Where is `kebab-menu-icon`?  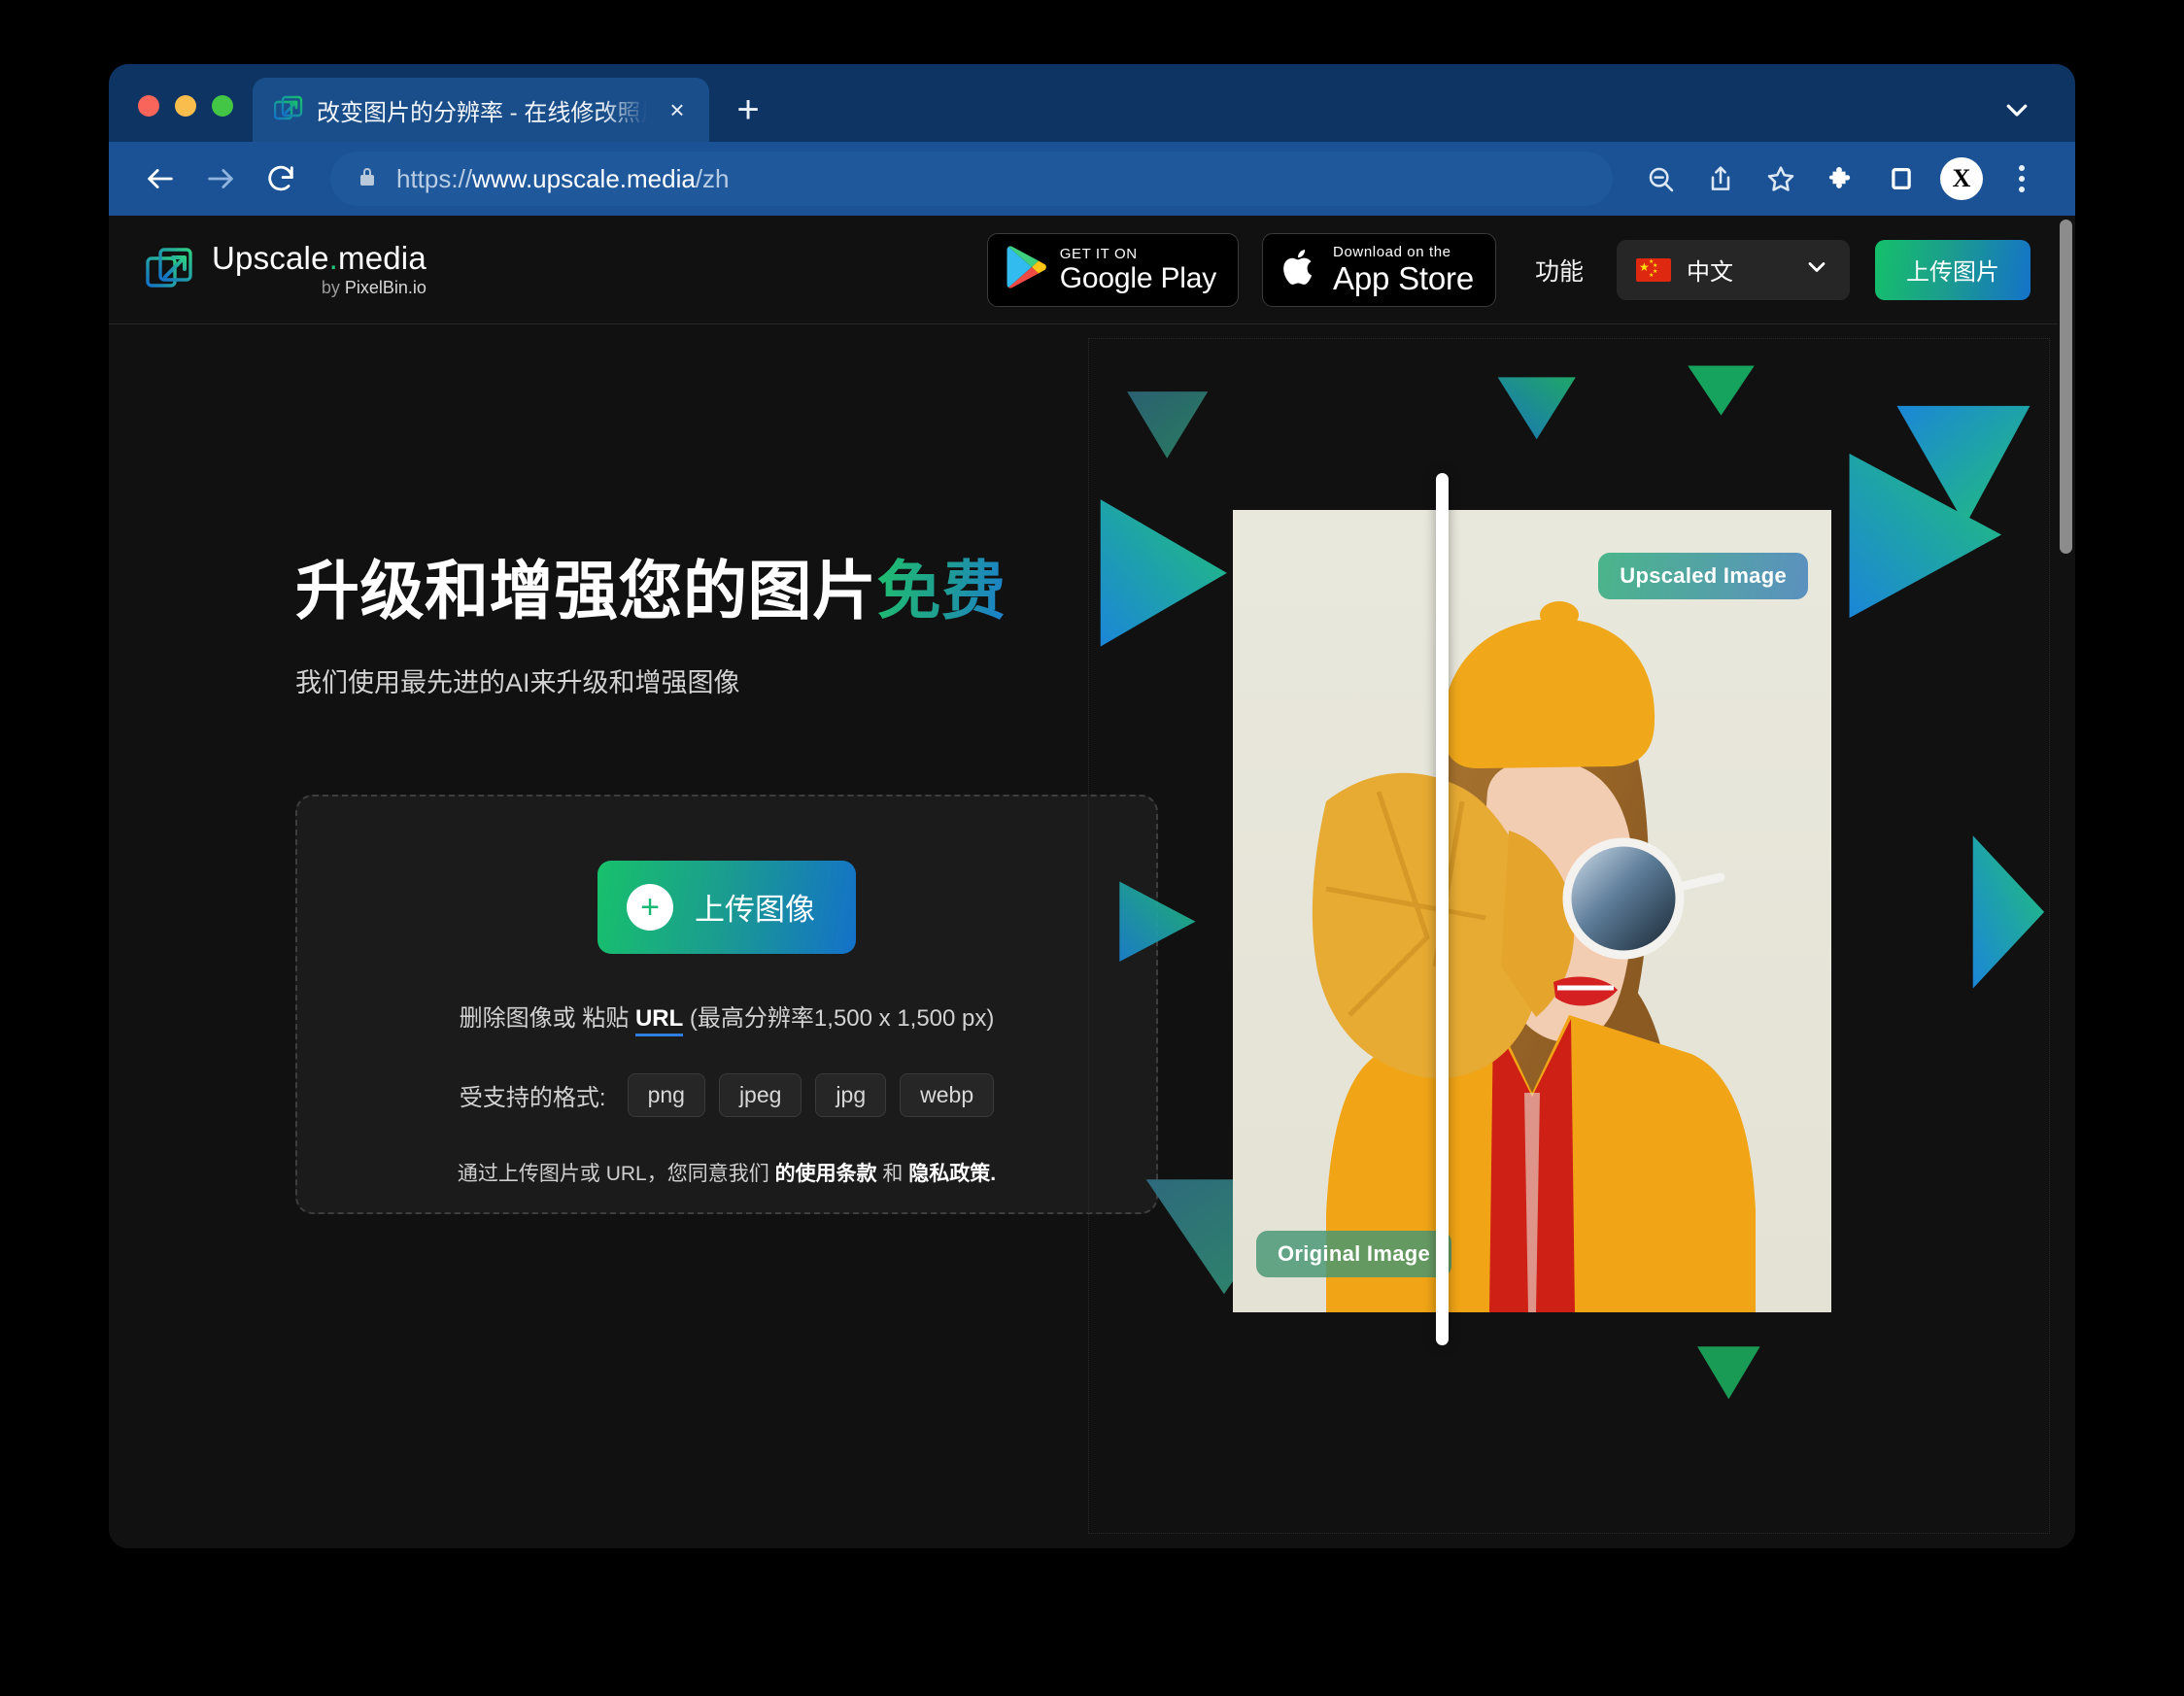 kebab-menu-icon is located at coordinates (2022, 179).